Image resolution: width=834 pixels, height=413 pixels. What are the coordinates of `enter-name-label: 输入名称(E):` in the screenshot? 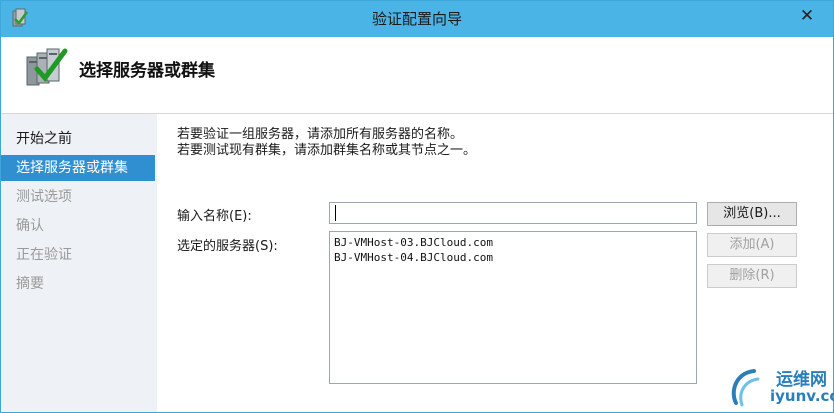 It's located at (214, 216).